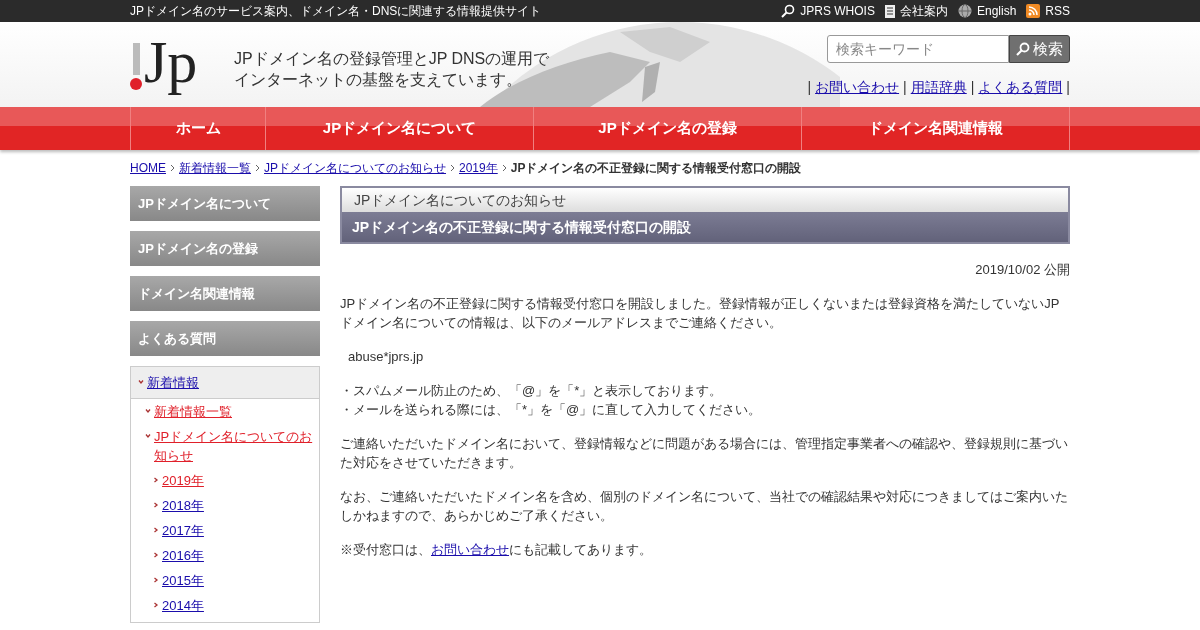 The image size is (1200, 630). Describe the element at coordinates (173, 382) in the screenshot. I see `tree-link: 新着情報` at that location.